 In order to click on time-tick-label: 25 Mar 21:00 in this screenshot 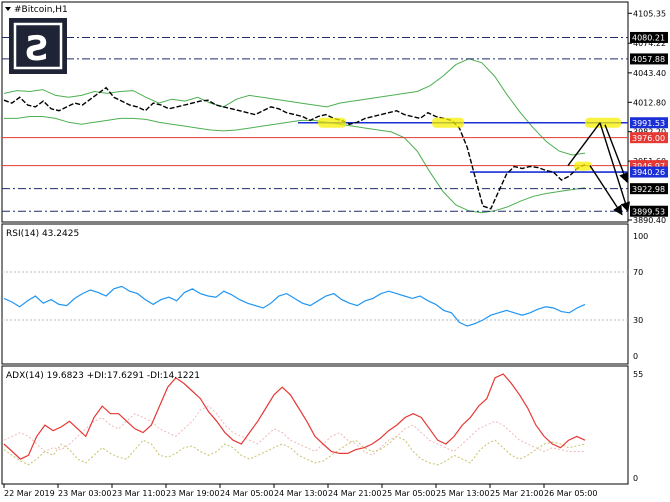, I will do `click(516, 493)`.